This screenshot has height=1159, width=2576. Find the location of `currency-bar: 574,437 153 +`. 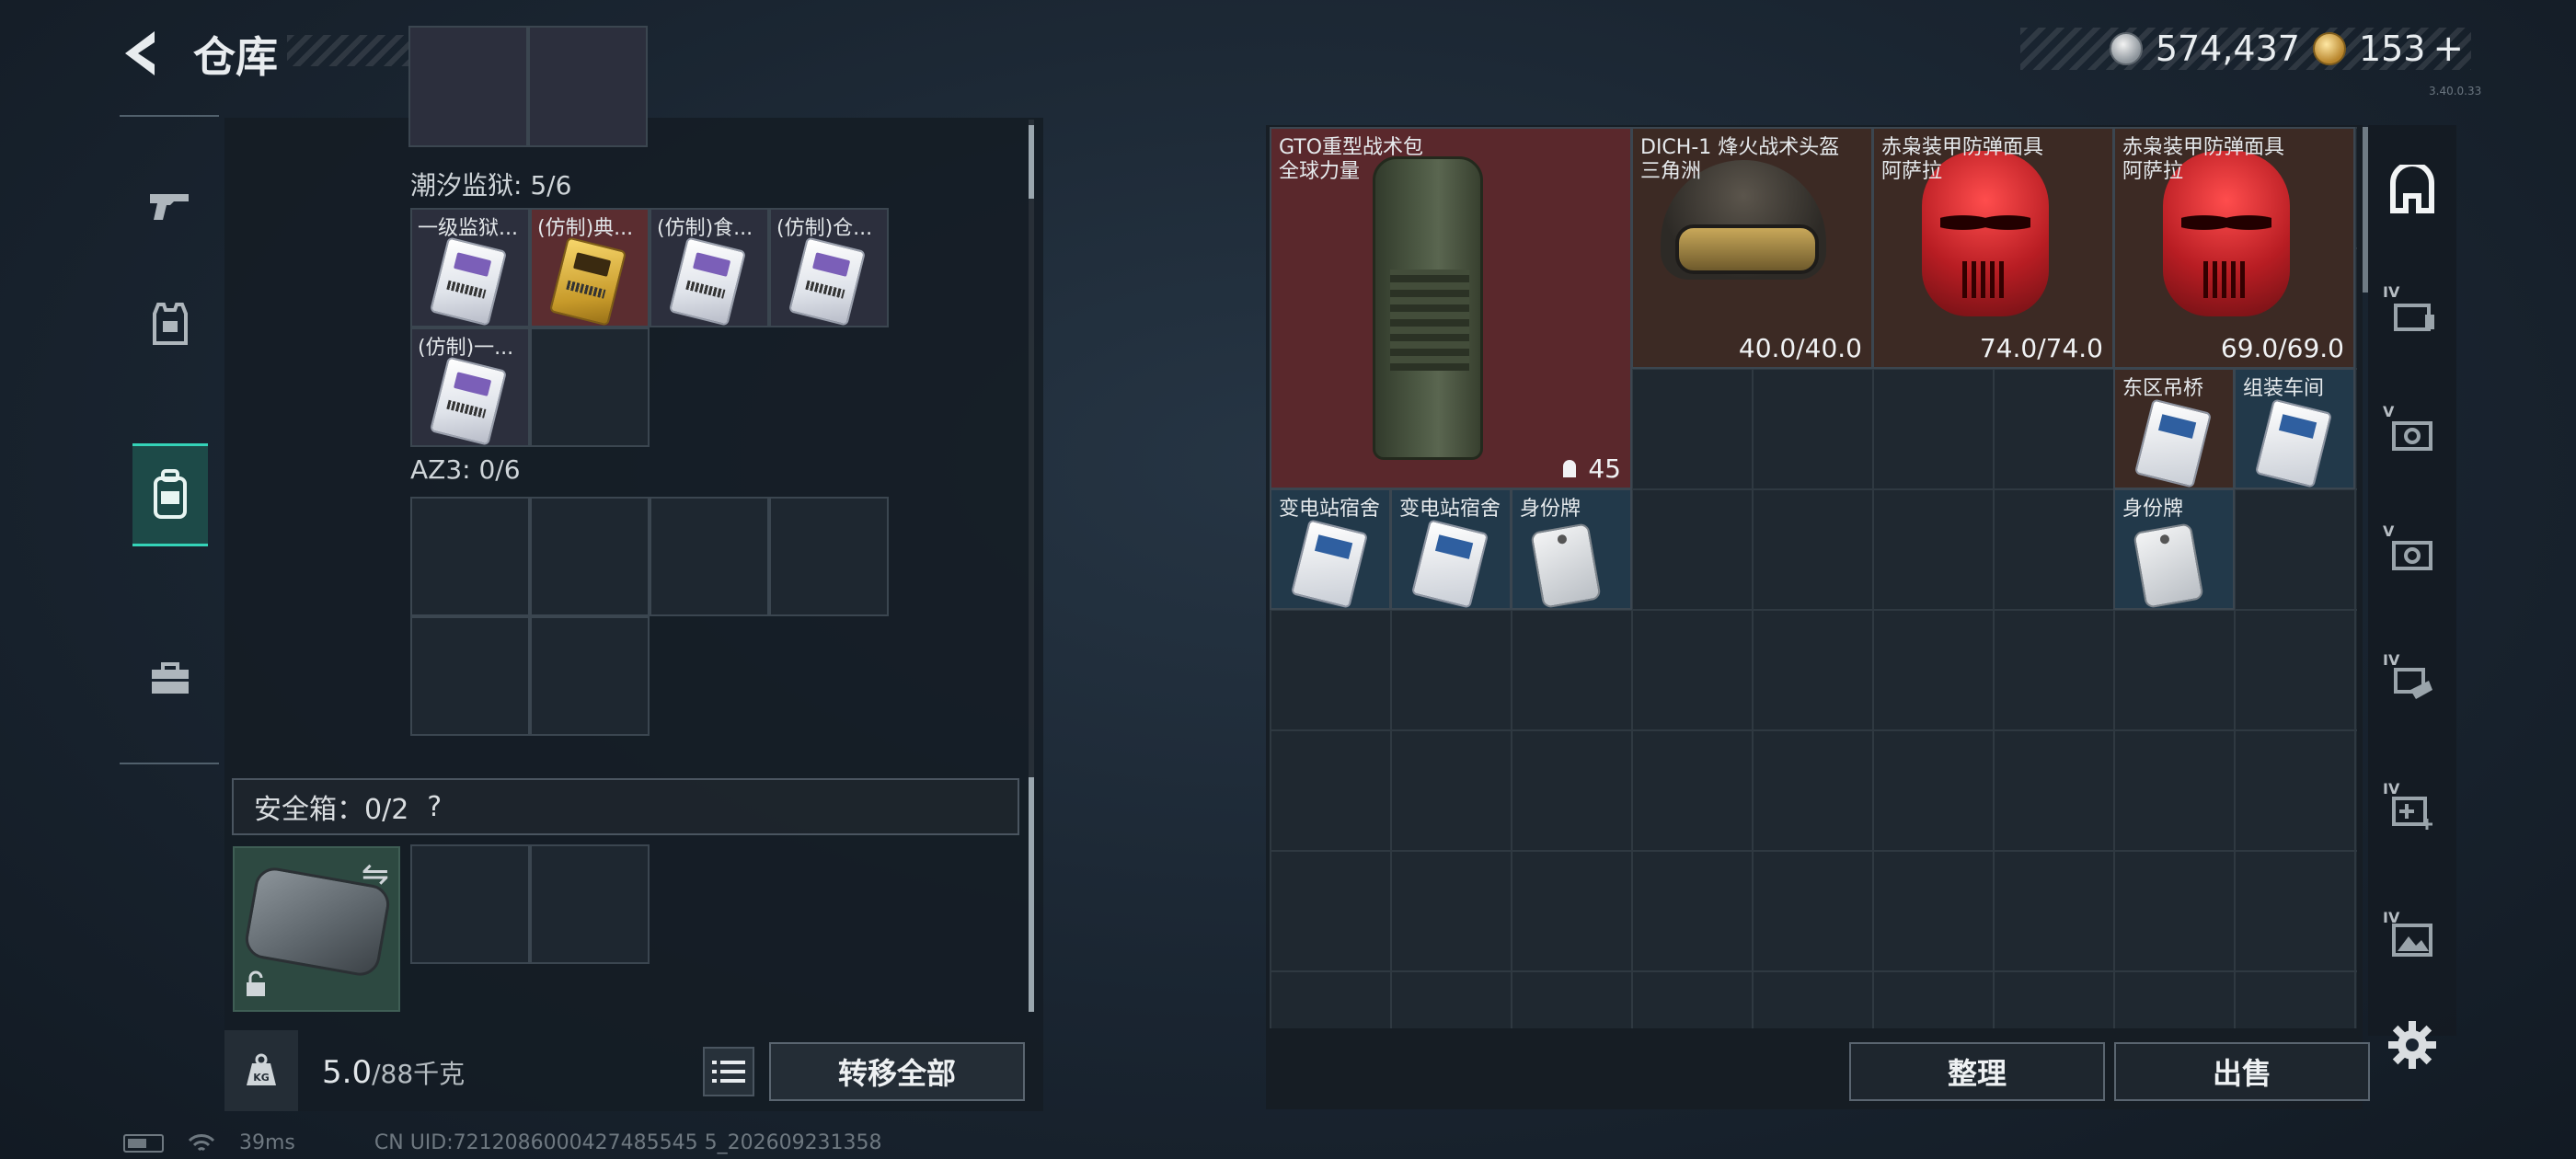

currency-bar: 574,437 153 + is located at coordinates (2245, 49).